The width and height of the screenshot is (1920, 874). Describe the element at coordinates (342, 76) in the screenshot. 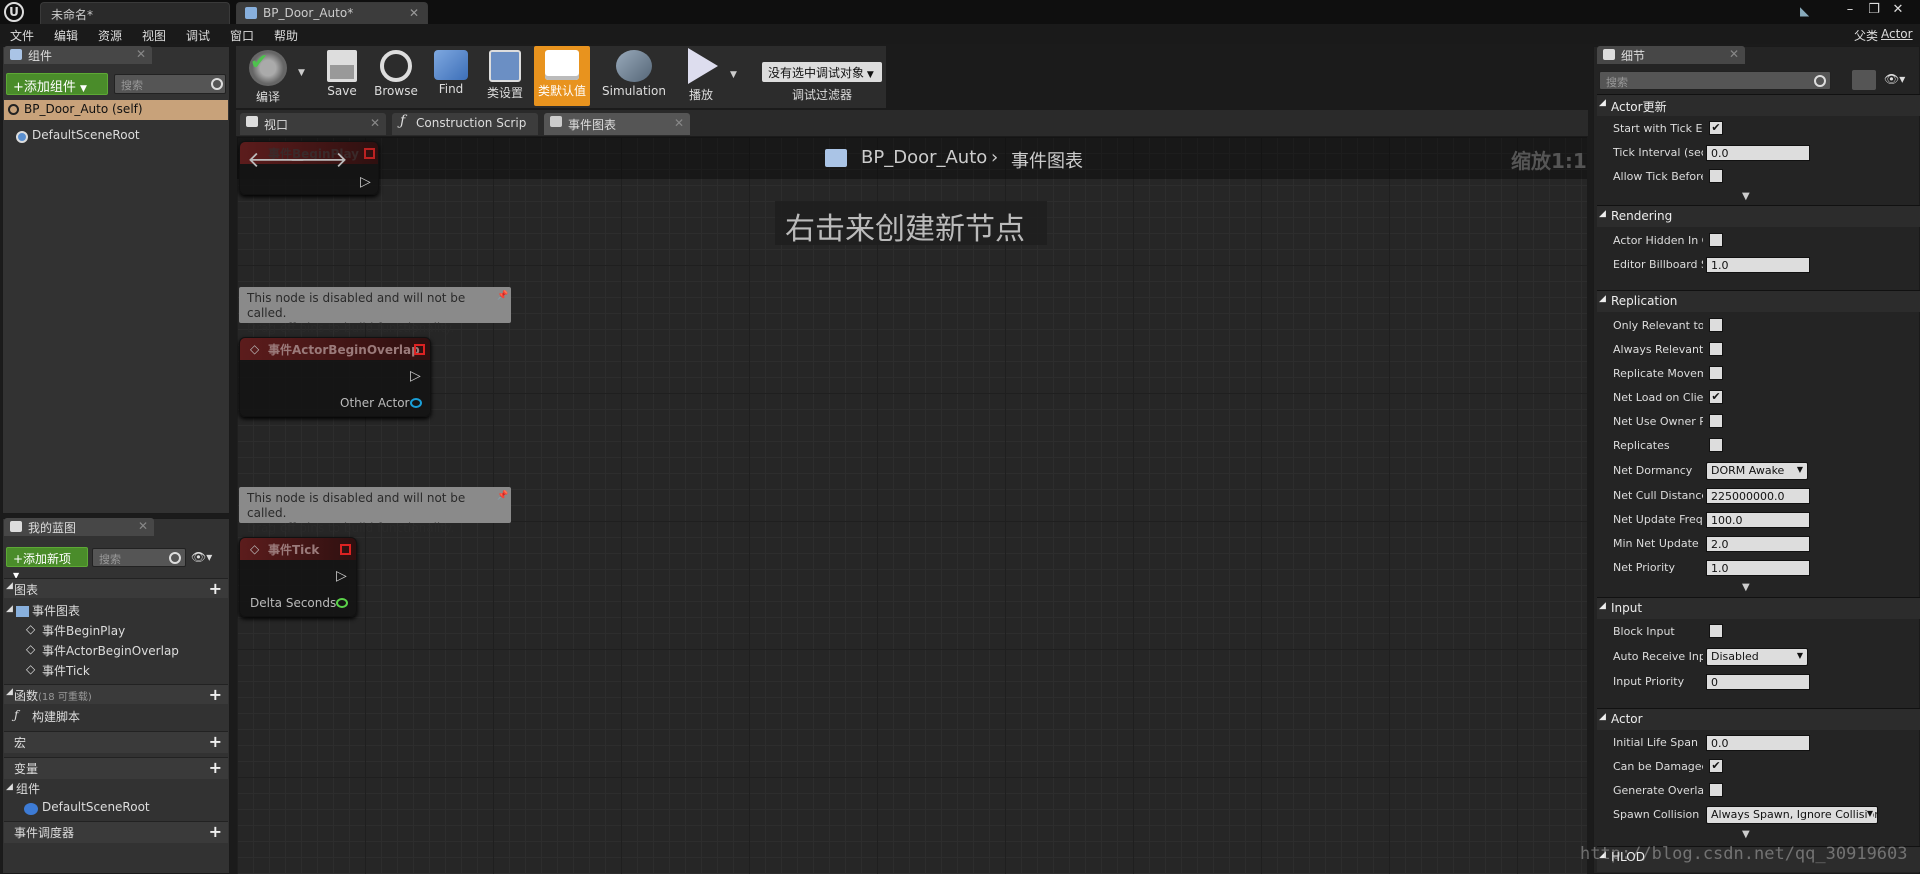

I see `save-button: Save` at that location.